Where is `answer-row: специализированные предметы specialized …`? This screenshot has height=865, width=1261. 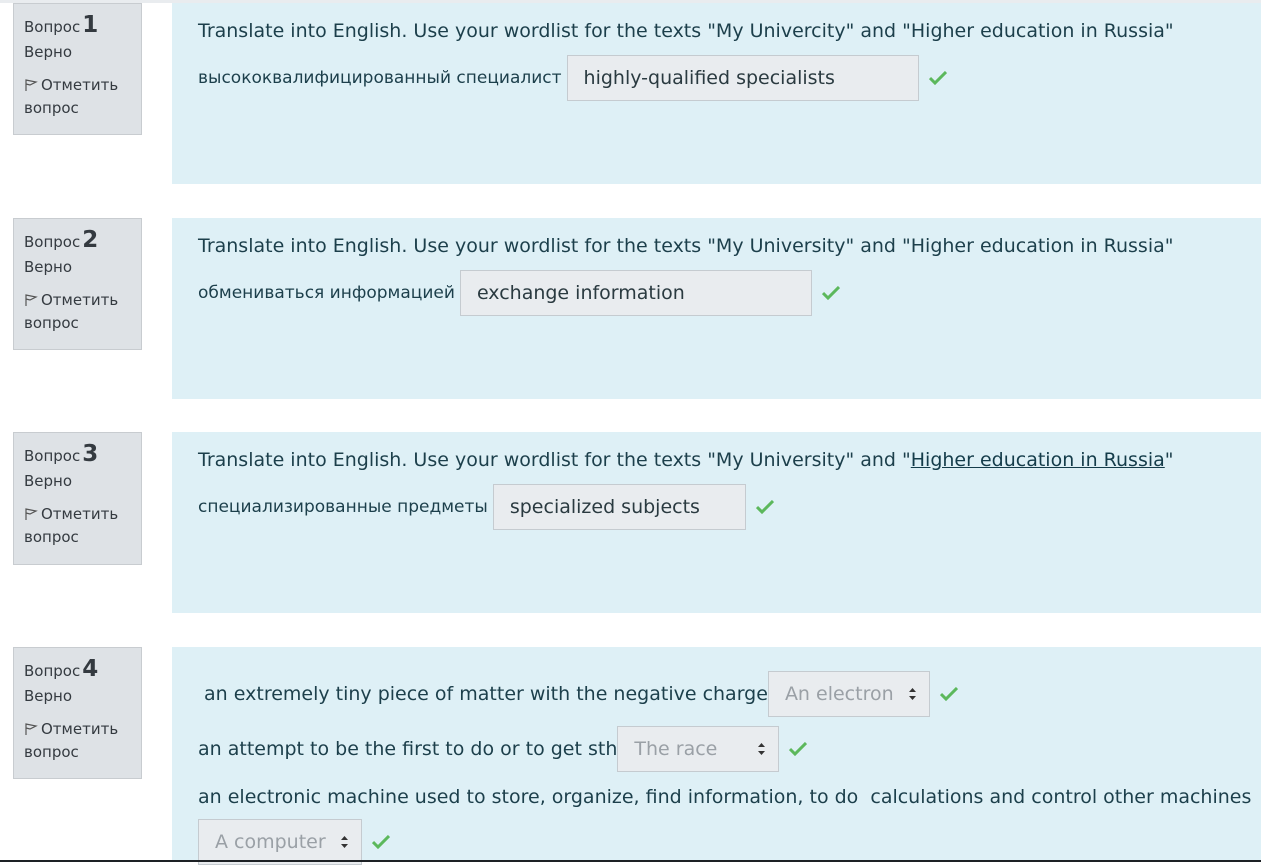
answer-row: специализированные предметы specialized … is located at coordinates (729, 507).